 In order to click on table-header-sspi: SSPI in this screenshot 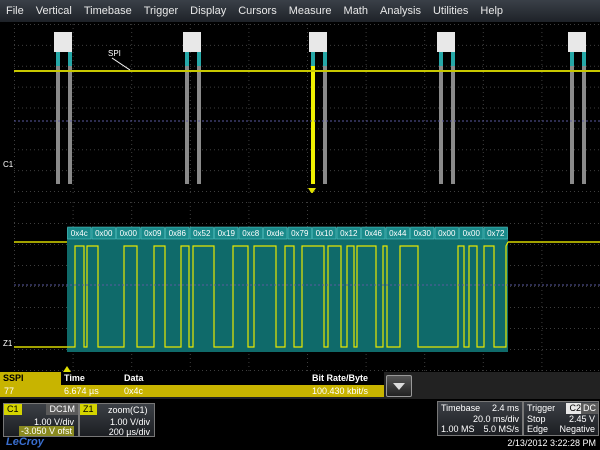, I will do `click(30, 378)`.